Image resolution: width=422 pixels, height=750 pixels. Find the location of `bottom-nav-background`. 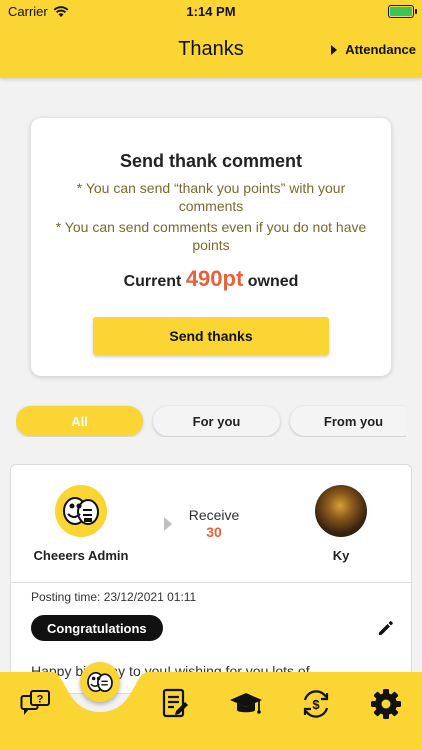

bottom-nav-background is located at coordinates (211, 711).